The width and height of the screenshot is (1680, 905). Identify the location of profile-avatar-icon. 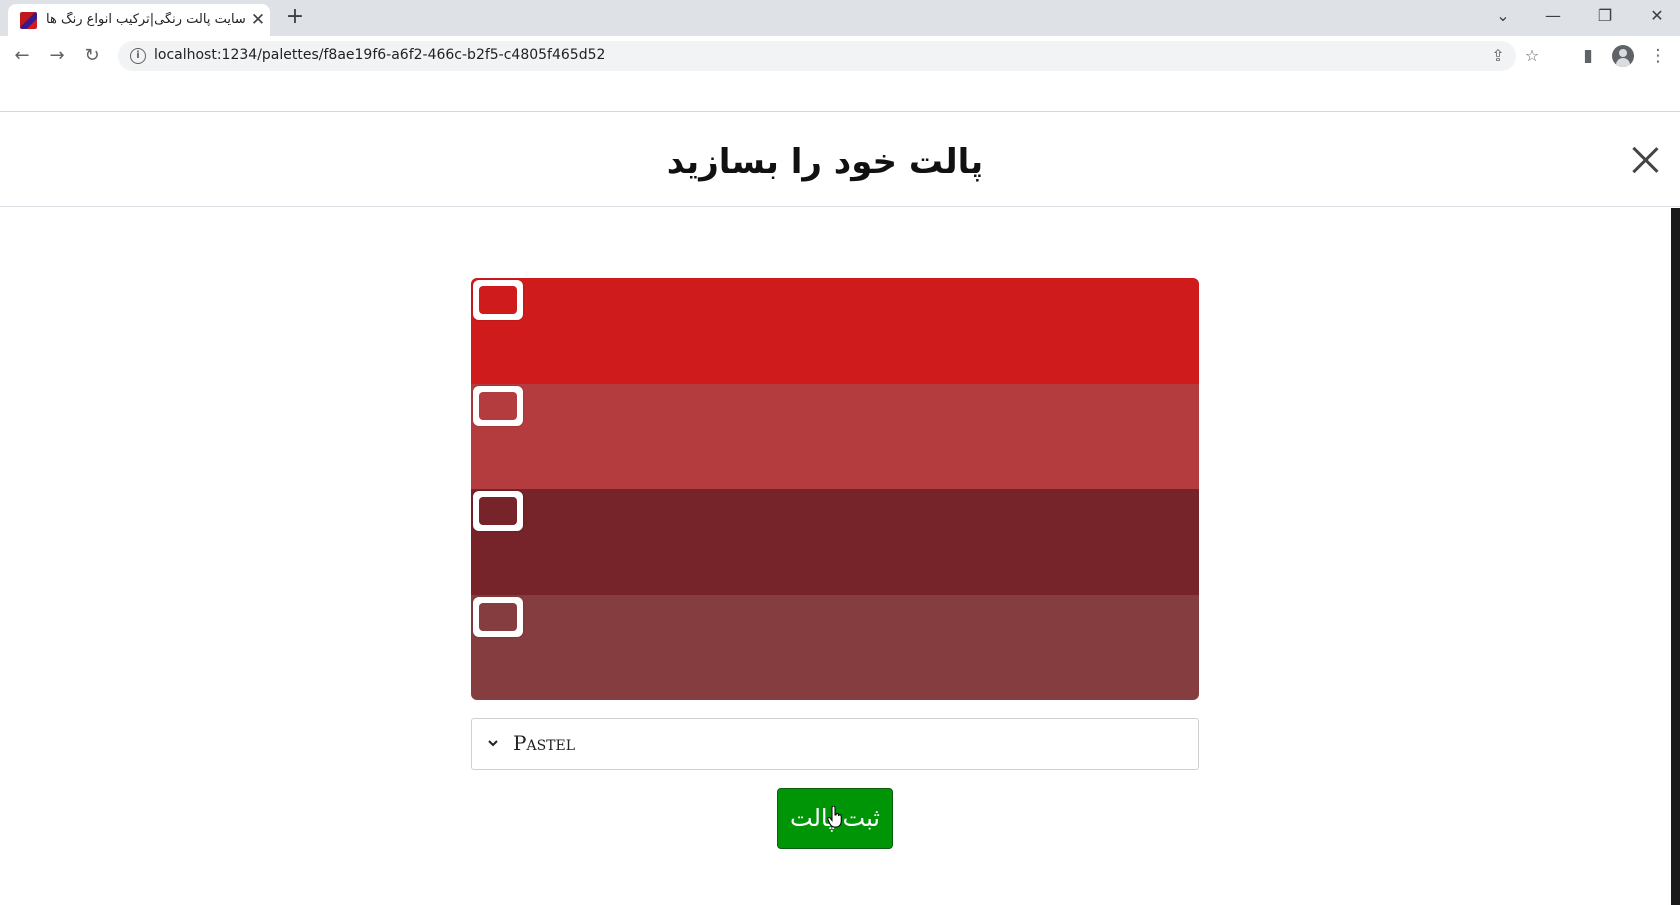
(1623, 56).